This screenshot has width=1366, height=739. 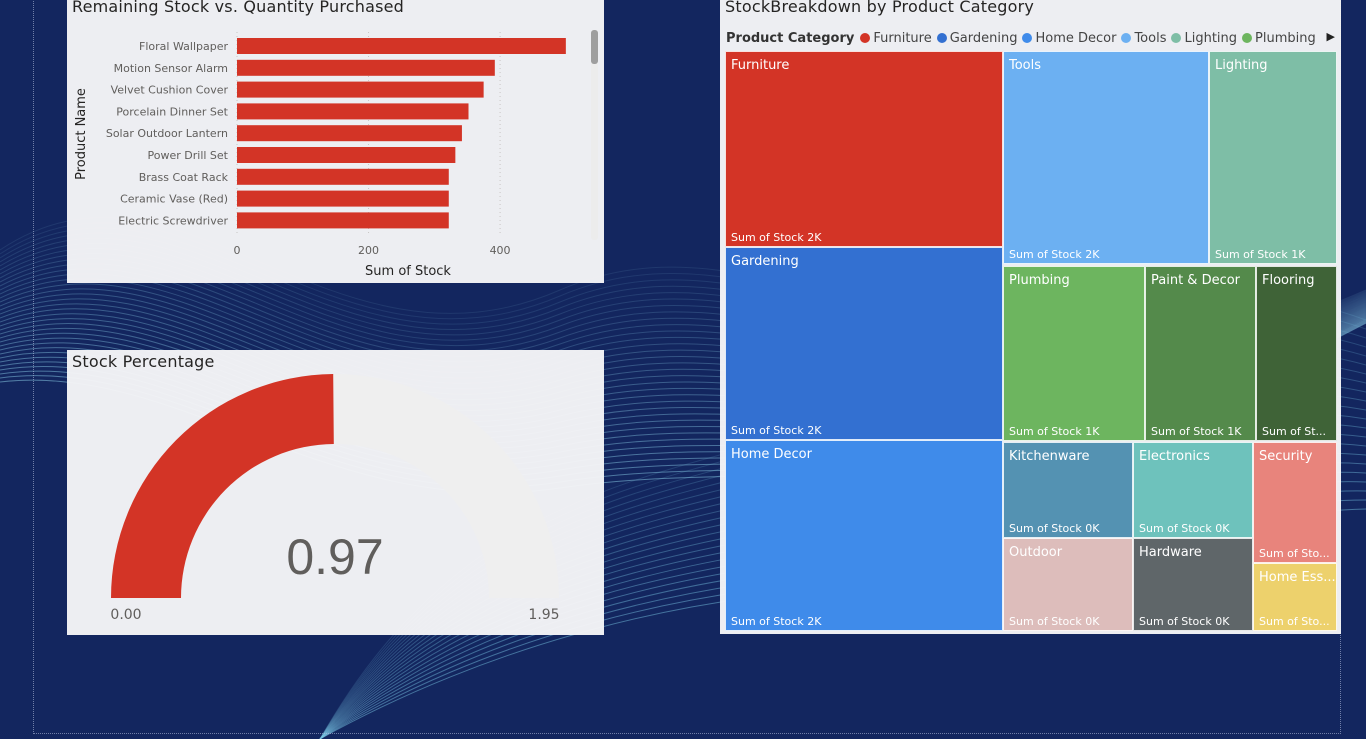 I want to click on legend-label: Gardening, so click(x=983, y=38).